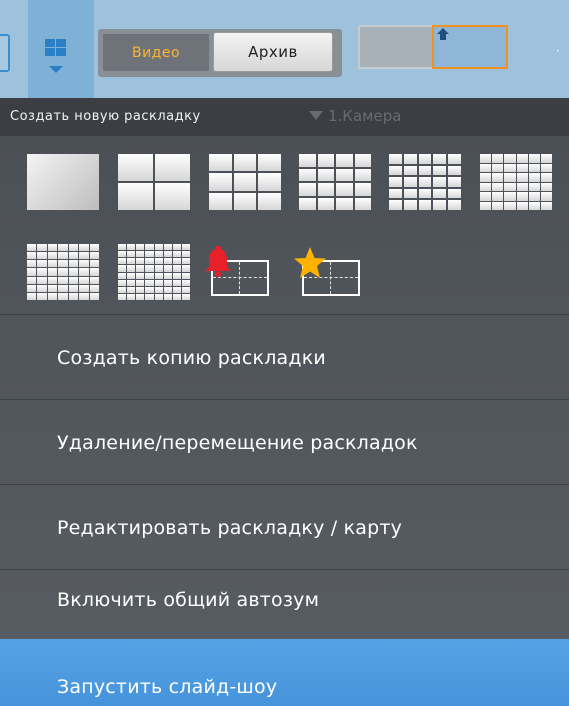 The image size is (569, 706). What do you see at coordinates (55, 48) in the screenshot?
I see `grid-layout-icon` at bounding box center [55, 48].